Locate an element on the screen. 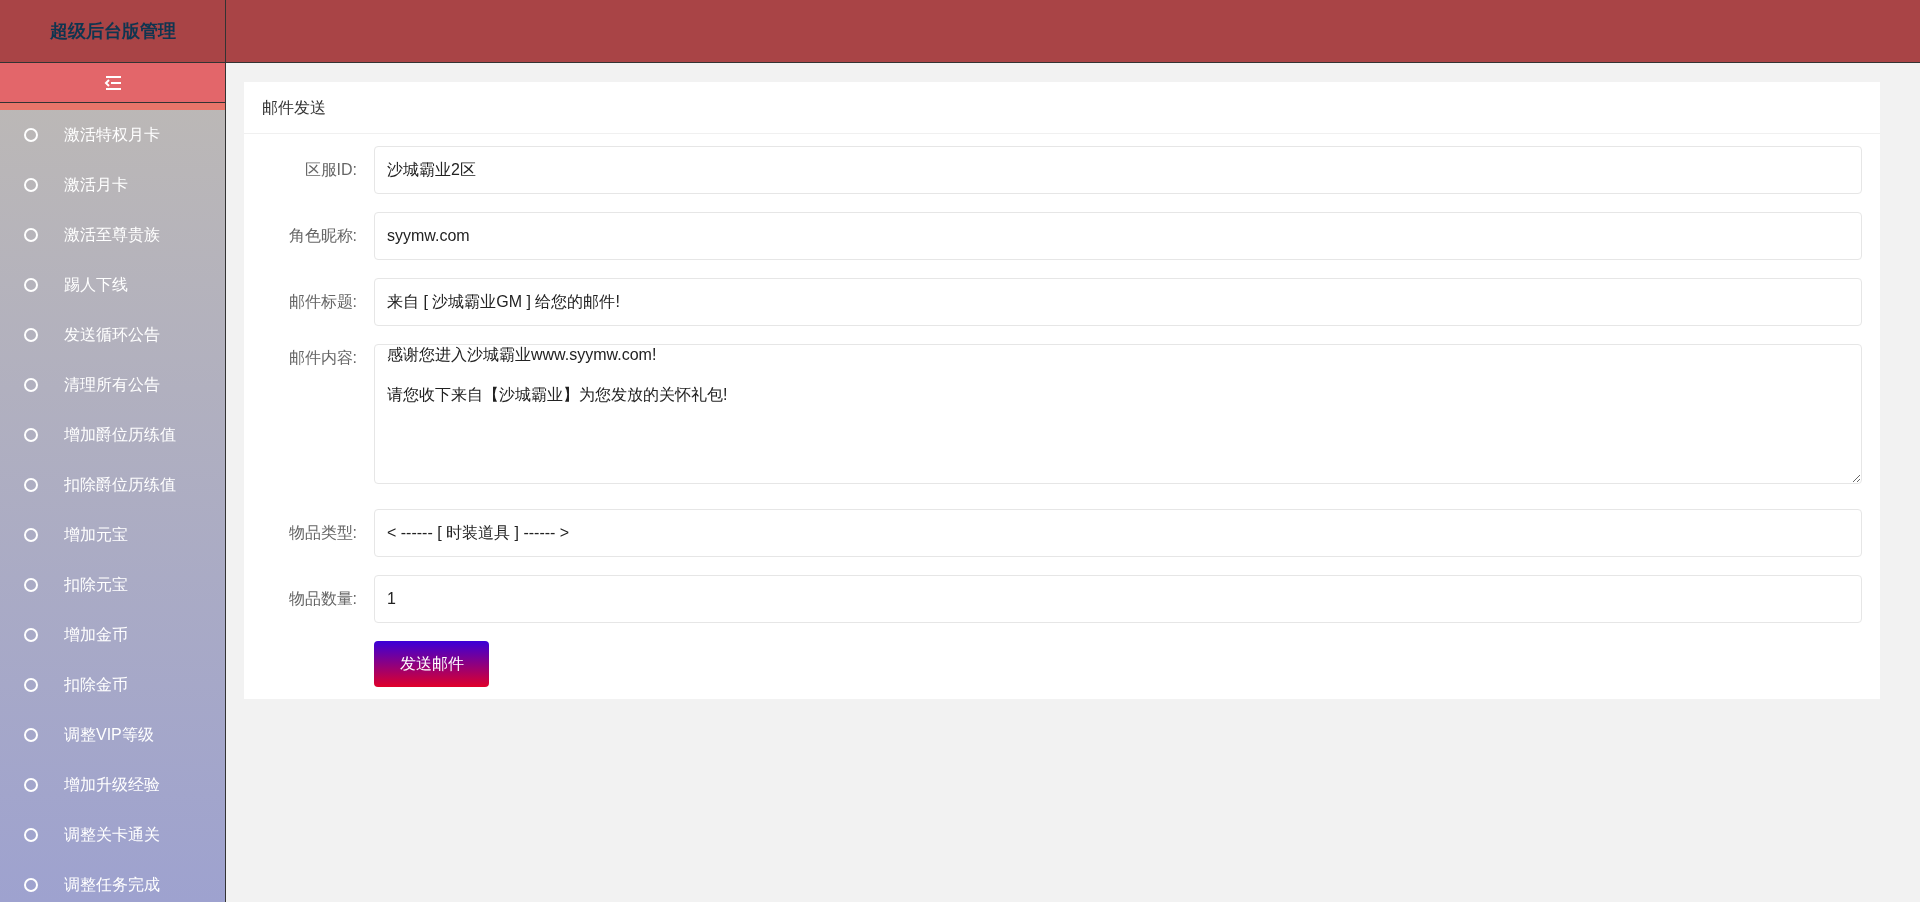 The height and width of the screenshot is (902, 1920). sidebar-item: 激活特权月卡 is located at coordinates (112, 135).